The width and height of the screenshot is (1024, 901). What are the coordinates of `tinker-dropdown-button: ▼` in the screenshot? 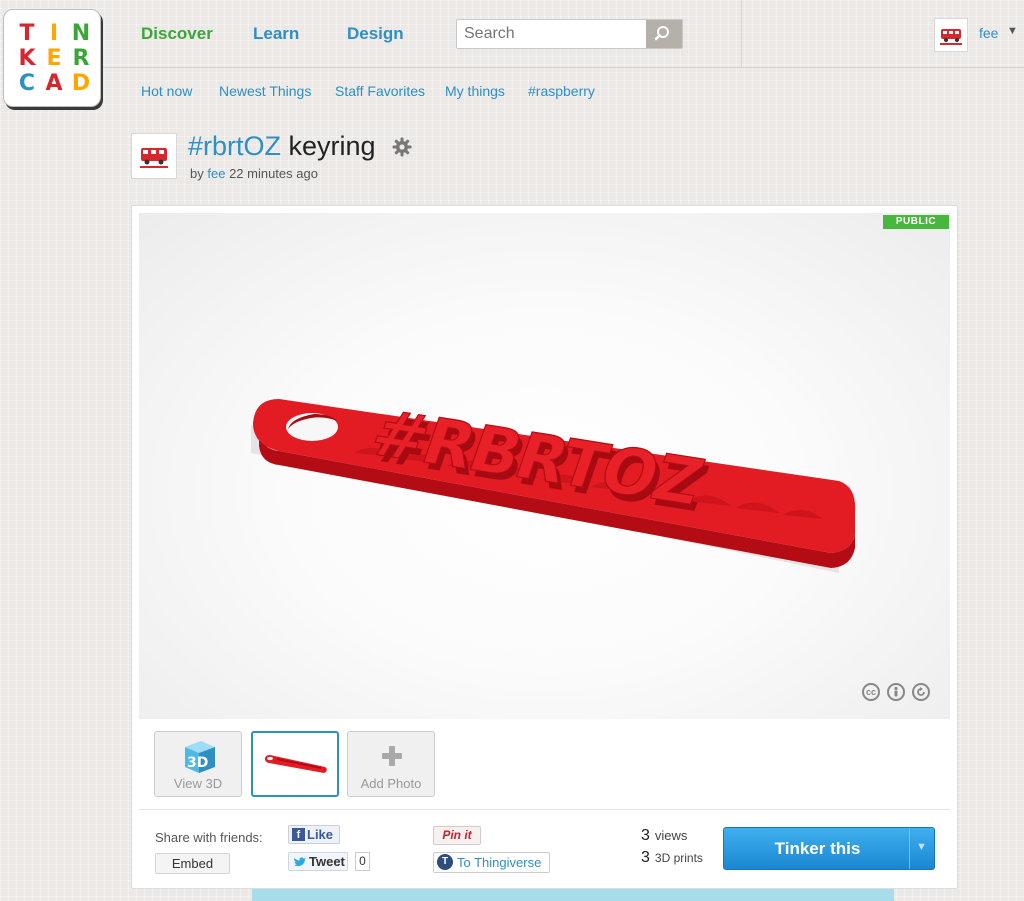 It's located at (921, 848).